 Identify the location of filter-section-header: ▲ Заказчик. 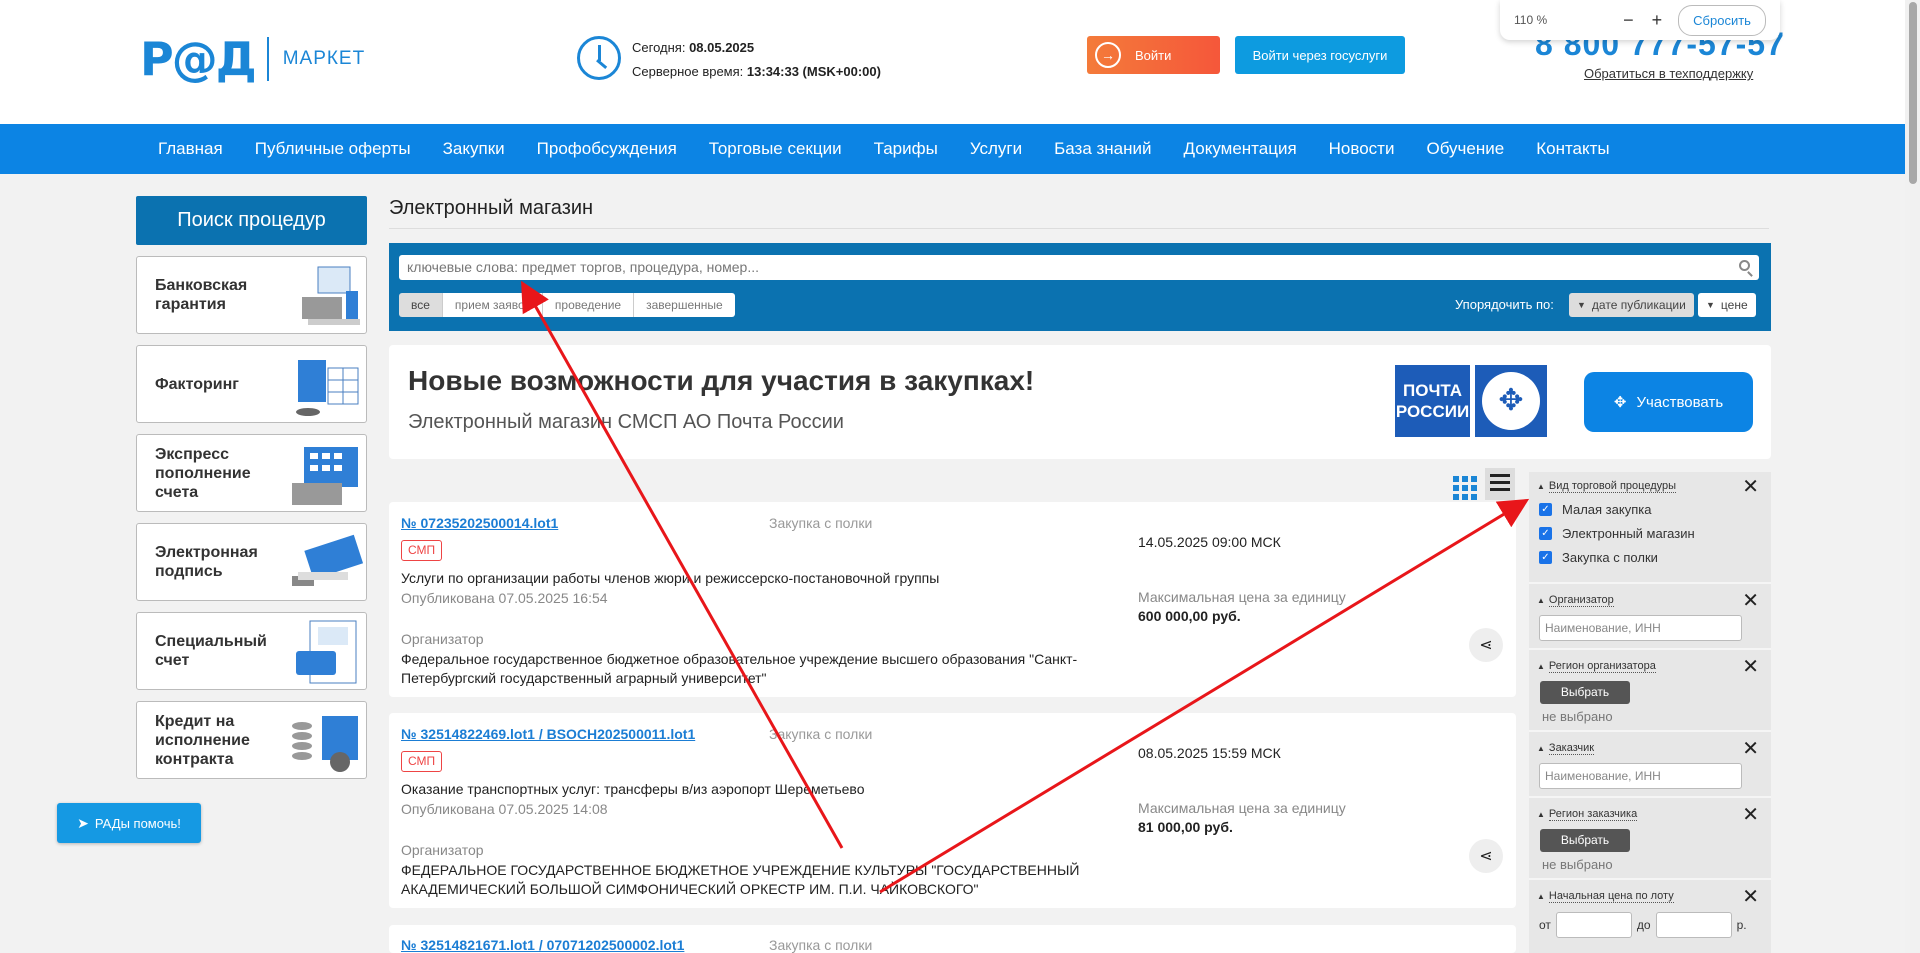
(1566, 748).